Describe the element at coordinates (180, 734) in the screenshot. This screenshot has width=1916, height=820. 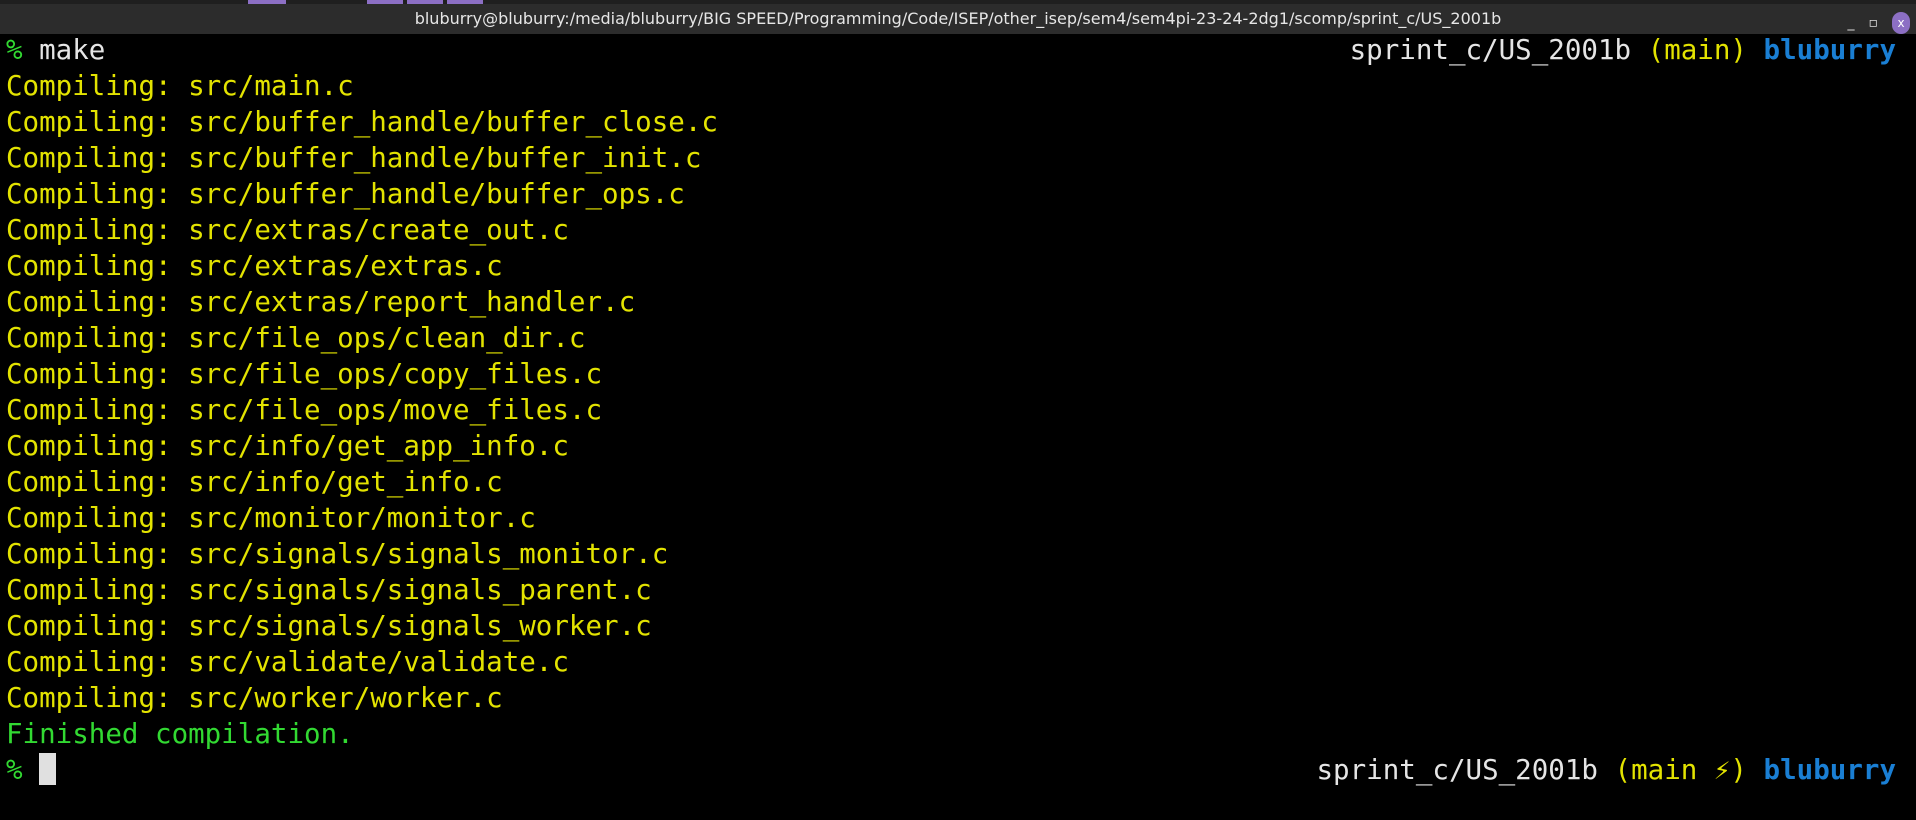
I see `finished-message: Finished compilation.` at that location.